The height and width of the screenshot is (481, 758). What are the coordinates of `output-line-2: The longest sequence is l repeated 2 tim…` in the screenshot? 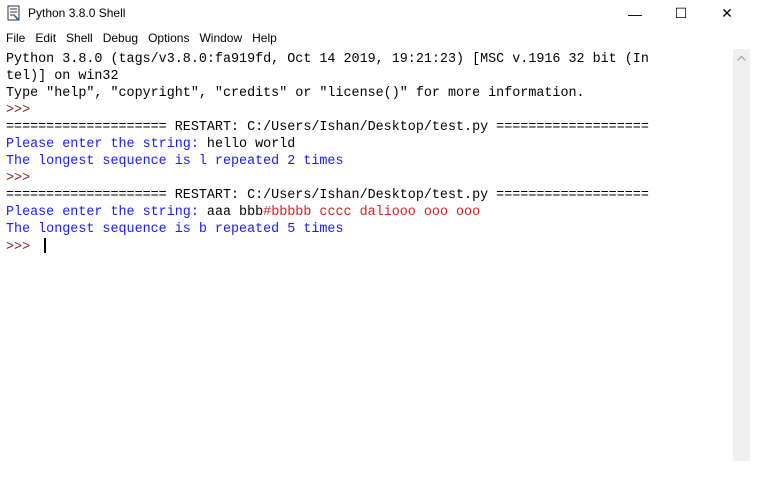 It's located at (175, 161).